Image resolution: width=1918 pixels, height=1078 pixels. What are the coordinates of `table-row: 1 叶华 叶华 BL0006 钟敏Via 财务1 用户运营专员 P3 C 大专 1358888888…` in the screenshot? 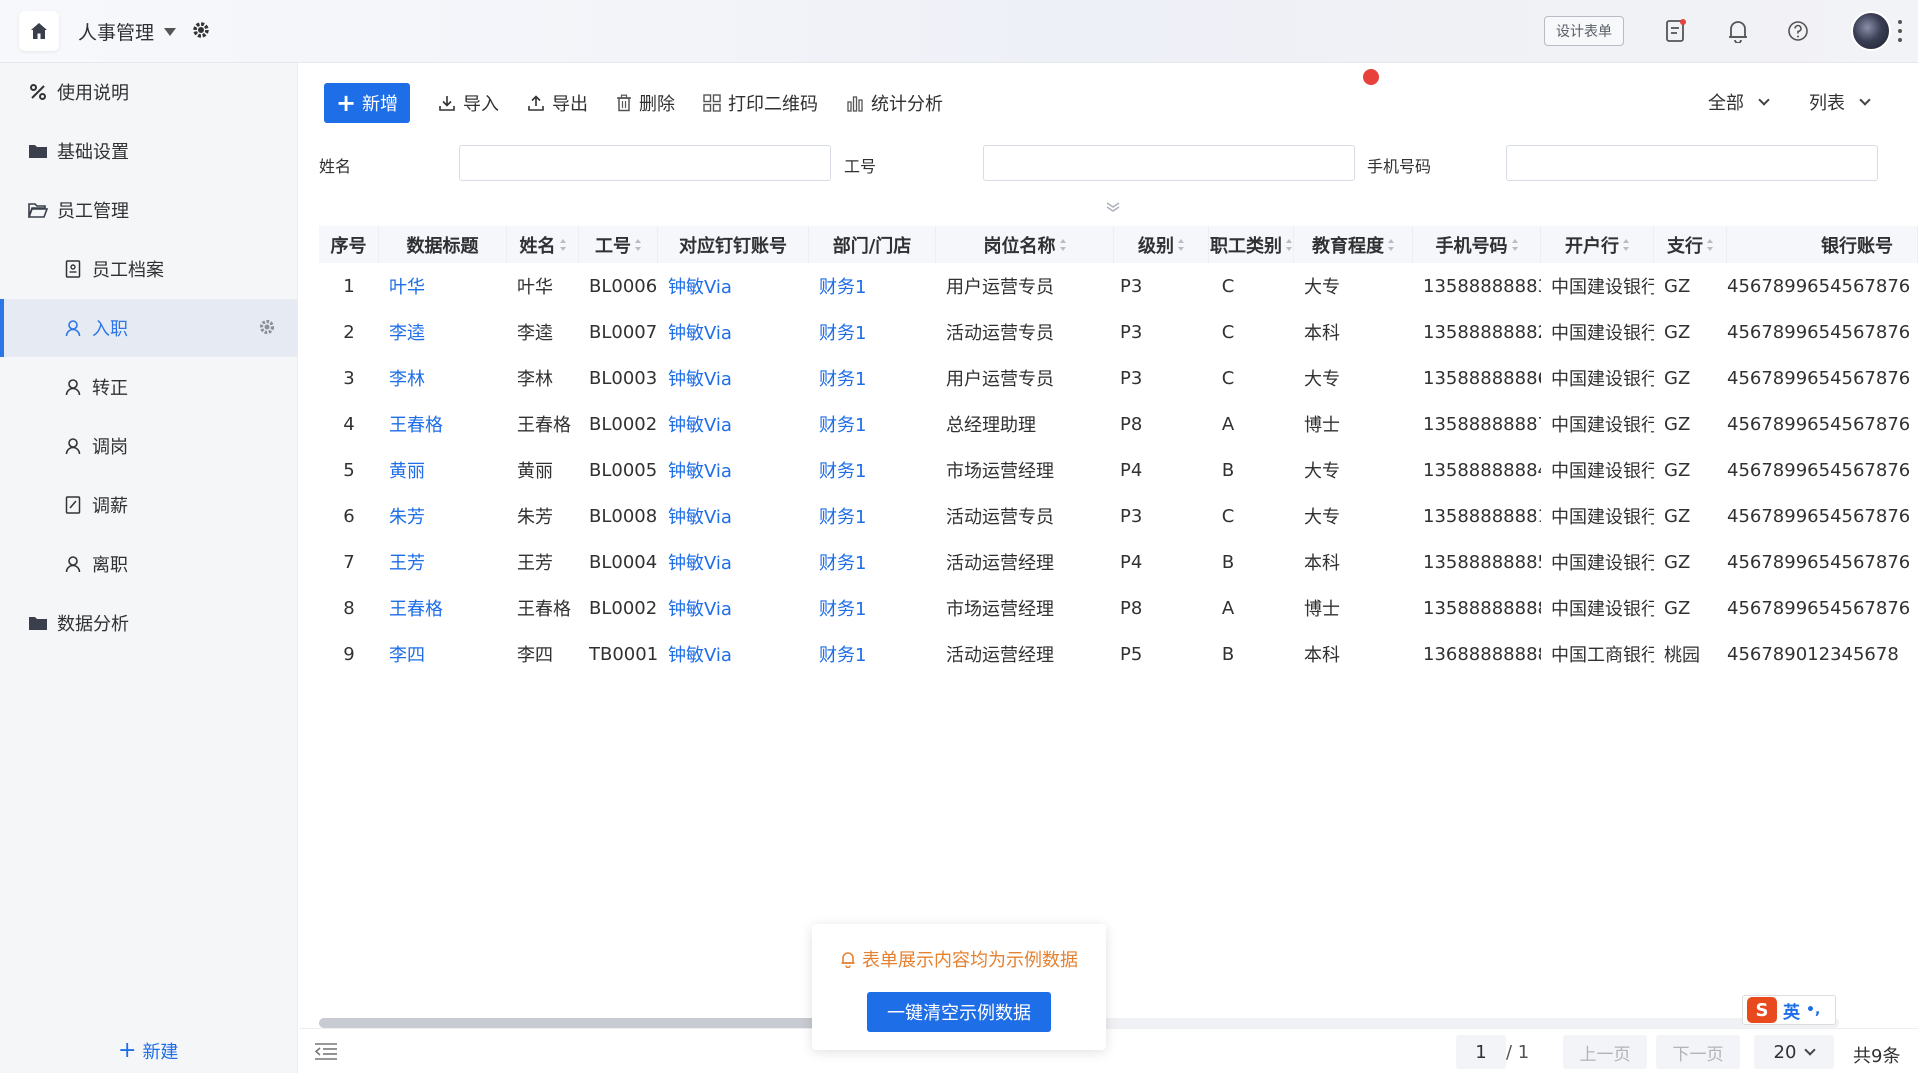 It's located at (1118, 286).